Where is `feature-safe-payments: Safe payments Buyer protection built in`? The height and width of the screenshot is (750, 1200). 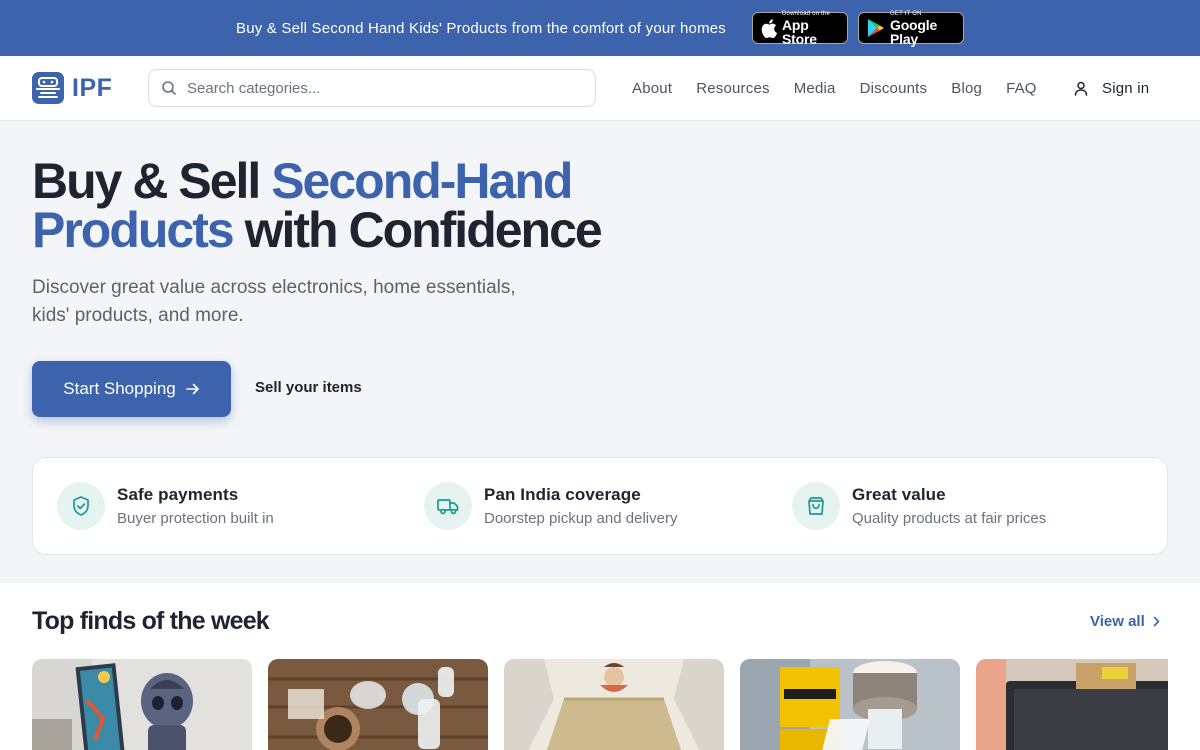
feature-safe-payments: Safe payments Buyer protection built in is located at coordinates (165, 506).